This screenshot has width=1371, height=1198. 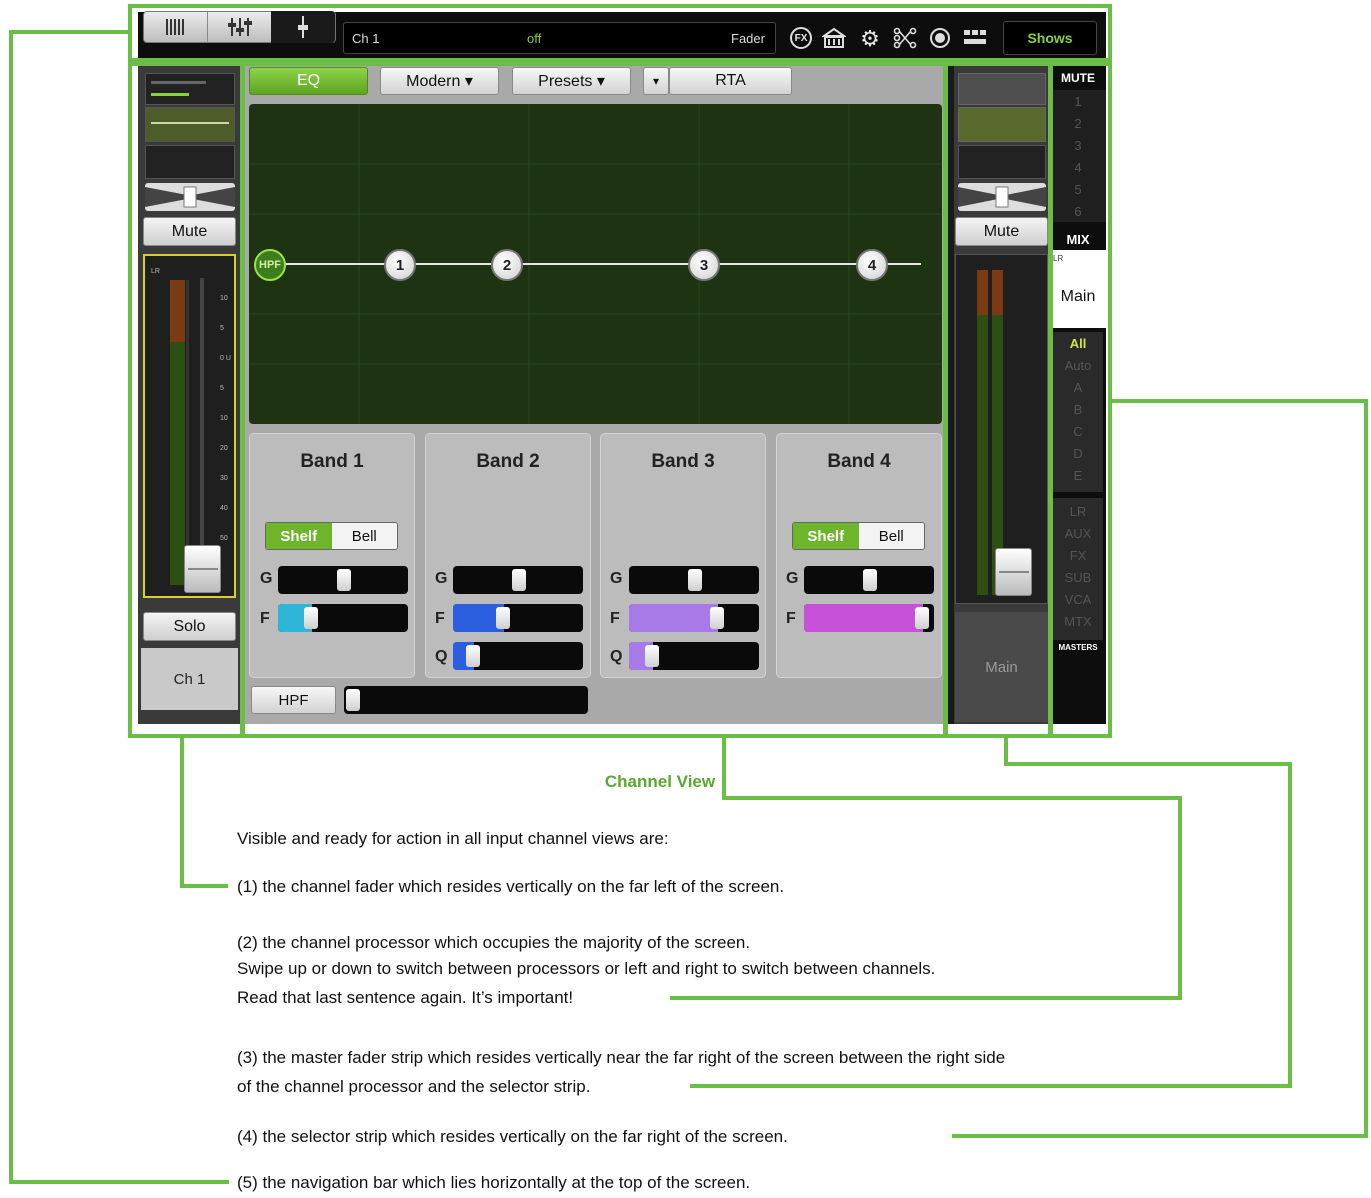 I want to click on callout-line-4b, so click(x=1366, y=768).